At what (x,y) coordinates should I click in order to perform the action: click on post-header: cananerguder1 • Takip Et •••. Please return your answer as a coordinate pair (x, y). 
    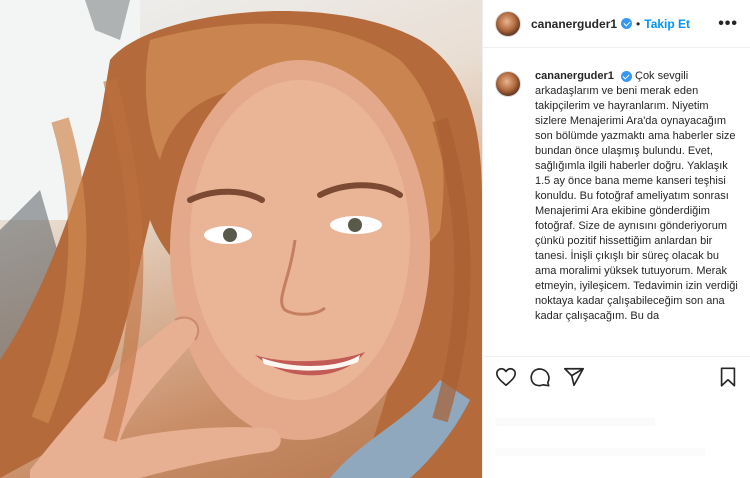
    Looking at the image, I should click on (616, 24).